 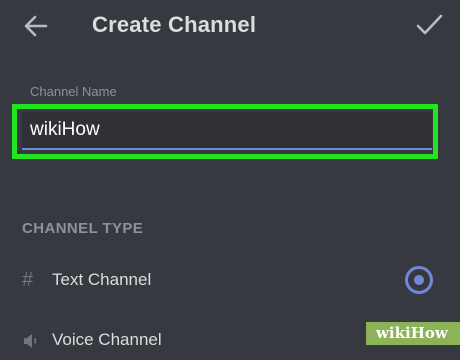 I want to click on radio-selected-dot, so click(x=419, y=280).